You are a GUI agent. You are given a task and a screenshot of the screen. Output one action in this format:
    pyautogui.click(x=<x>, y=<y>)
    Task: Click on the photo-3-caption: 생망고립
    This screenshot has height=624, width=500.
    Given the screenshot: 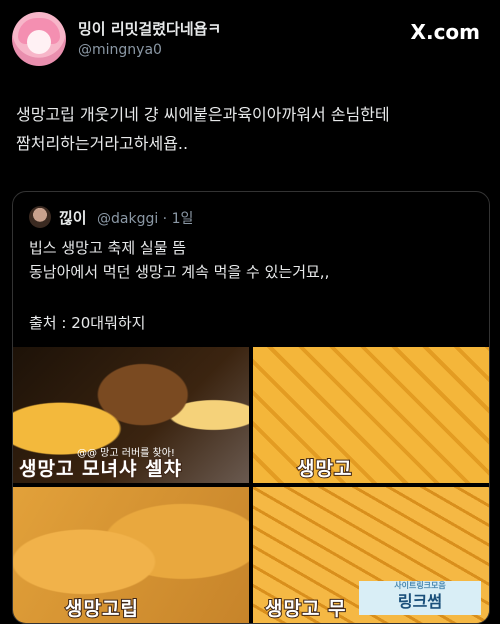 What is the action you would take?
    pyautogui.click(x=101, y=609)
    